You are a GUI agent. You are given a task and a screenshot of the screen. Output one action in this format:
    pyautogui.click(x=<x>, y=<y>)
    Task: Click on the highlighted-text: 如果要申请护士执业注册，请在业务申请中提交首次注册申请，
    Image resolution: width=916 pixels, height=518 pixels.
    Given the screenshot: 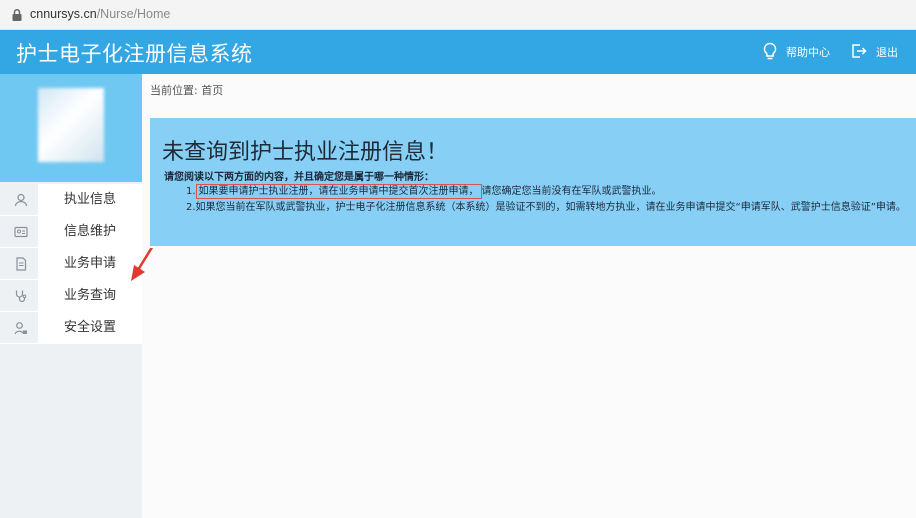 What is the action you would take?
    pyautogui.click(x=338, y=191)
    